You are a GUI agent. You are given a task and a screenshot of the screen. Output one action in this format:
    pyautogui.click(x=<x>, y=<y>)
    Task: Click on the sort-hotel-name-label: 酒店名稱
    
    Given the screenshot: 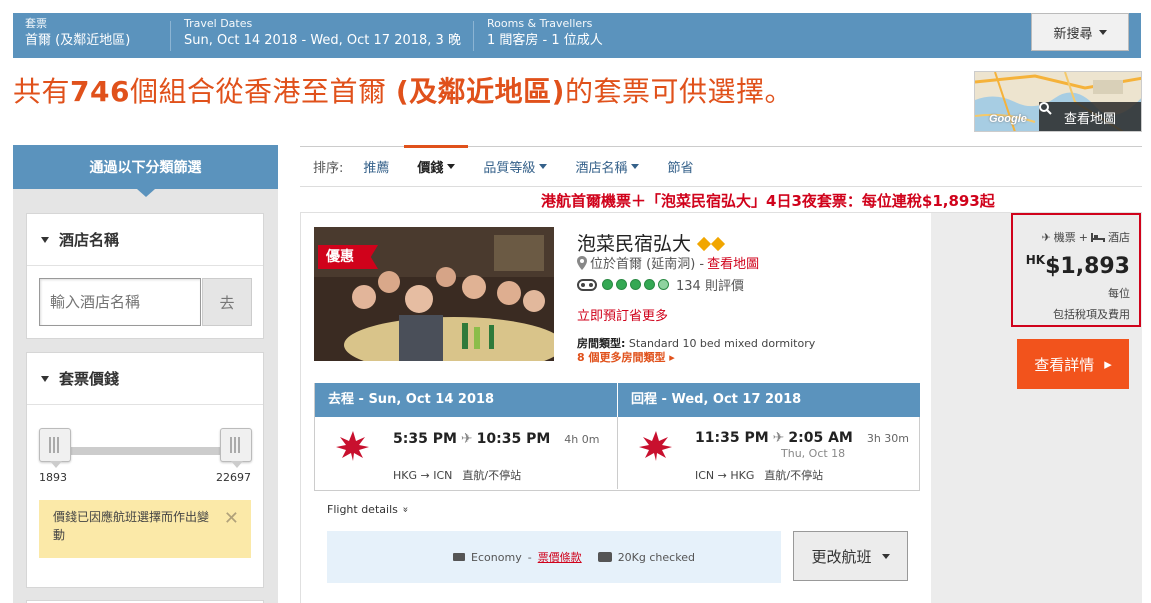 What is the action you would take?
    pyautogui.click(x=601, y=168)
    